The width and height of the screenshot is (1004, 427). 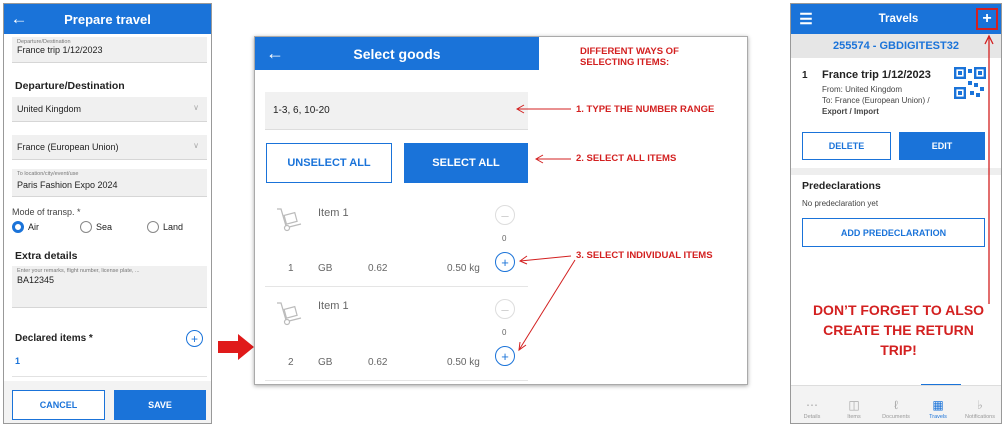 I want to click on paperclip-icon: ℓ, so click(x=896, y=405).